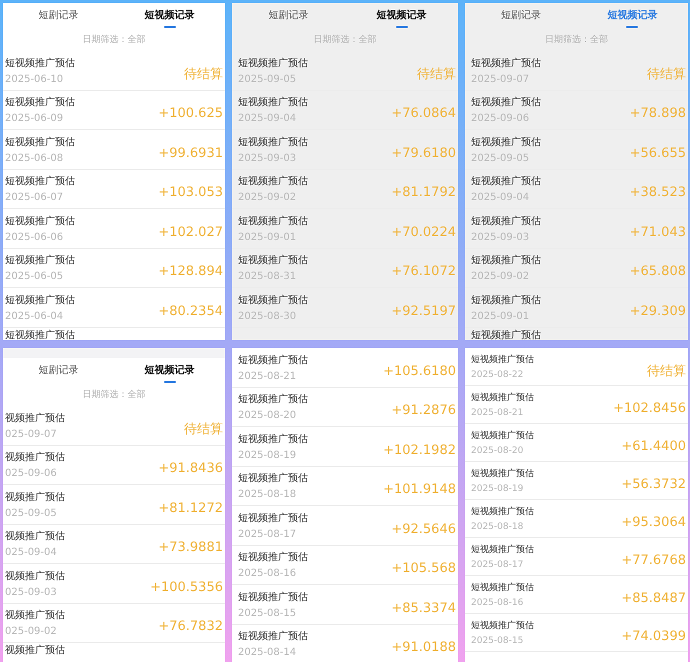 The height and width of the screenshot is (662, 690). What do you see at coordinates (34, 237) in the screenshot?
I see `record-date: 2025-06-06` at bounding box center [34, 237].